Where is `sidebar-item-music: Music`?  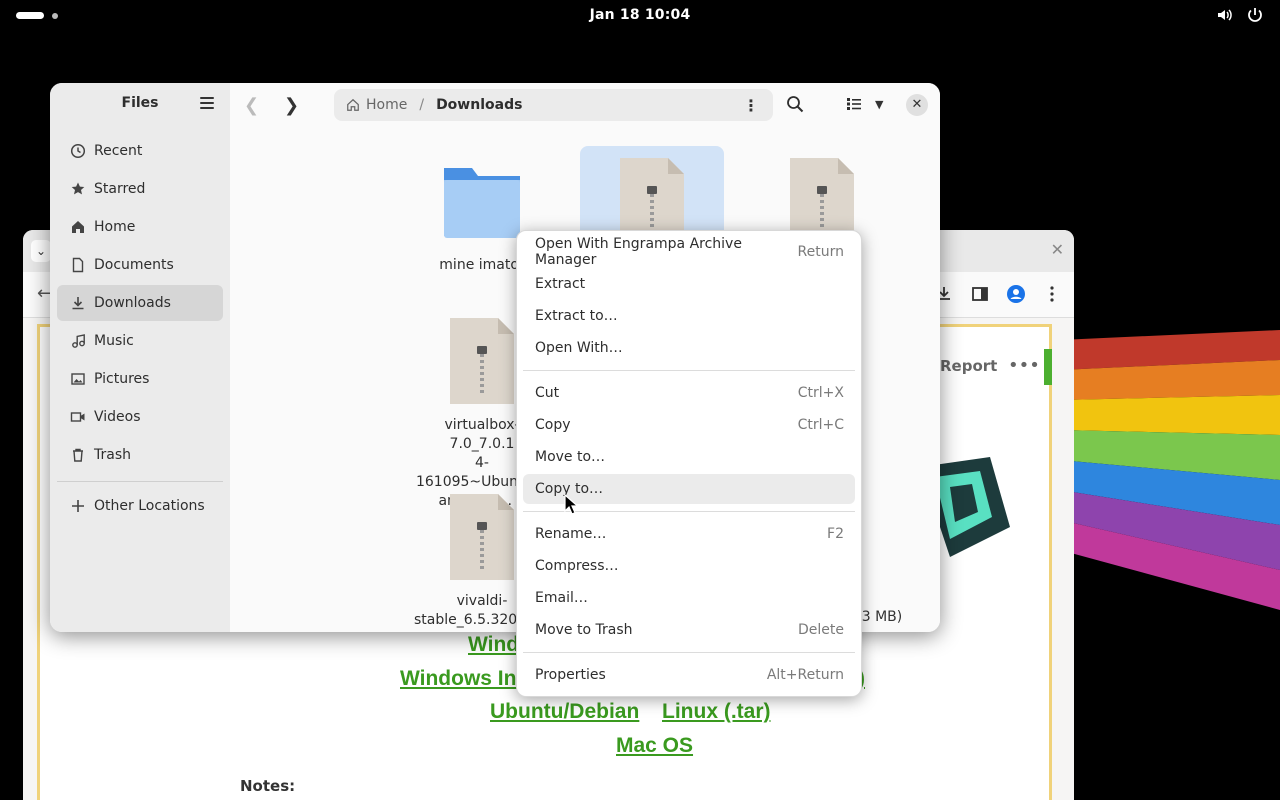 sidebar-item-music: Music is located at coordinates (140, 341).